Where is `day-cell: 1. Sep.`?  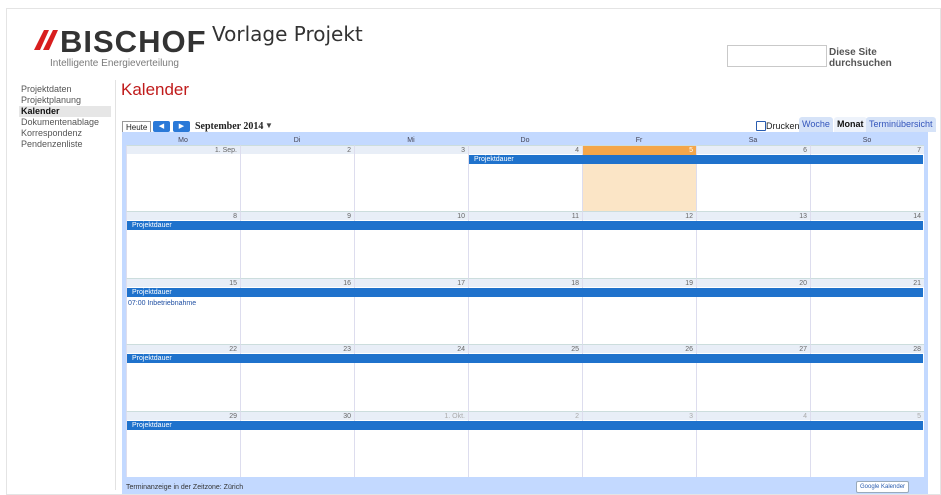 day-cell: 1. Sep. is located at coordinates (183, 178).